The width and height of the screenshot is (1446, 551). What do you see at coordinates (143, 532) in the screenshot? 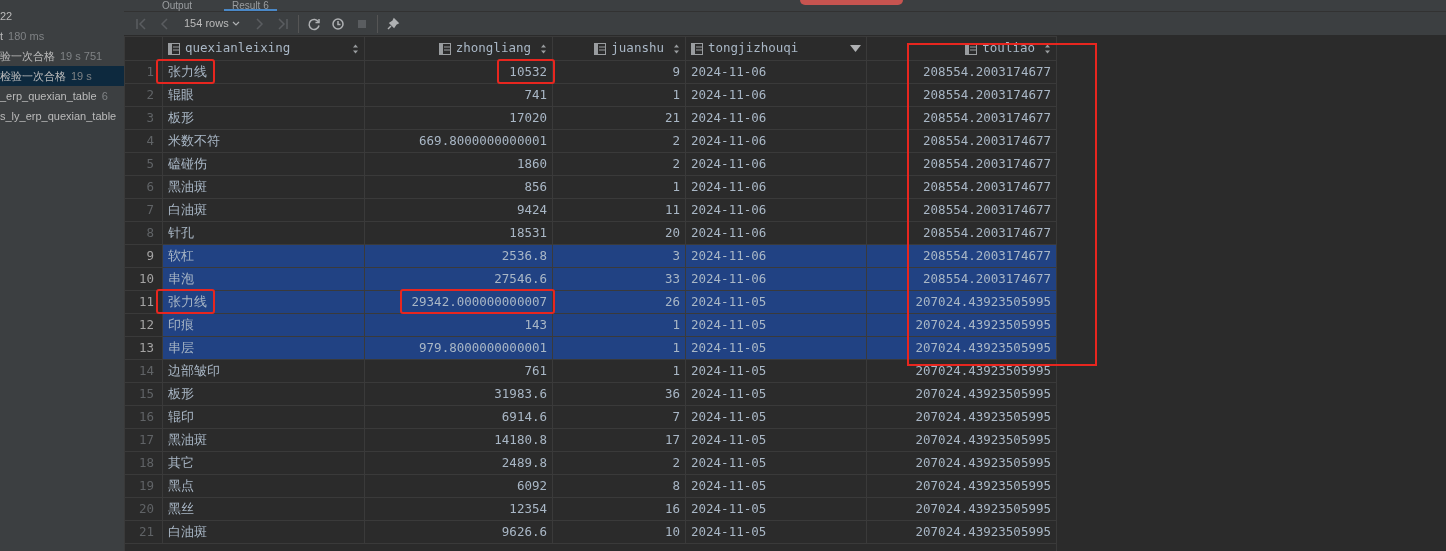
I see `row-number: 21` at bounding box center [143, 532].